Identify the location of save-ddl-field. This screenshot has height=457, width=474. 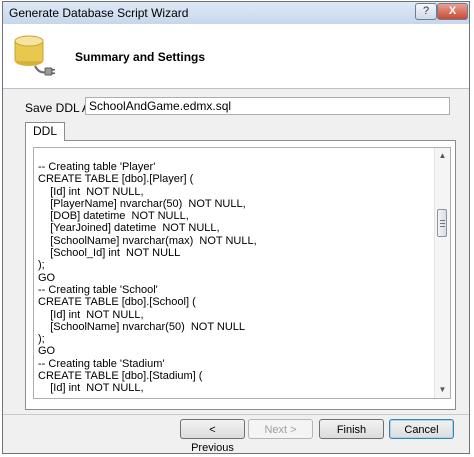
(267, 106).